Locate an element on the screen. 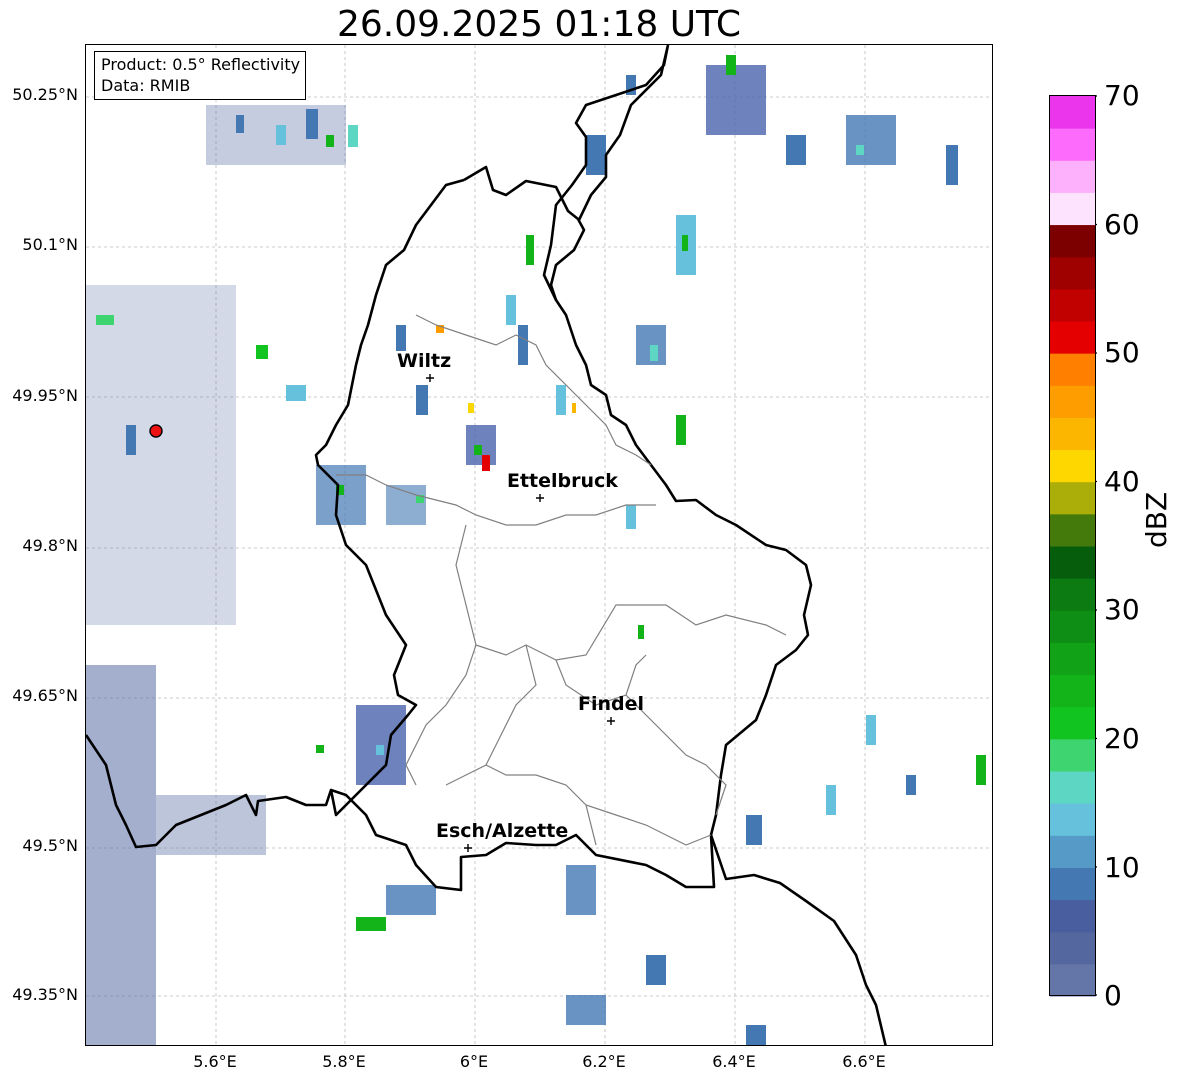  colorbar-cells is located at coordinates (1073, 546).